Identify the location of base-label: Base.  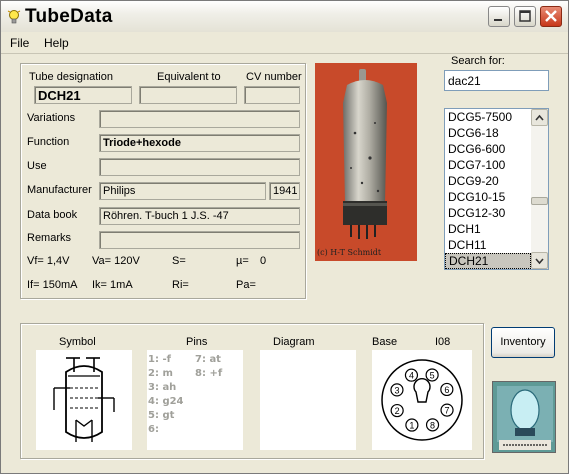
(385, 342).